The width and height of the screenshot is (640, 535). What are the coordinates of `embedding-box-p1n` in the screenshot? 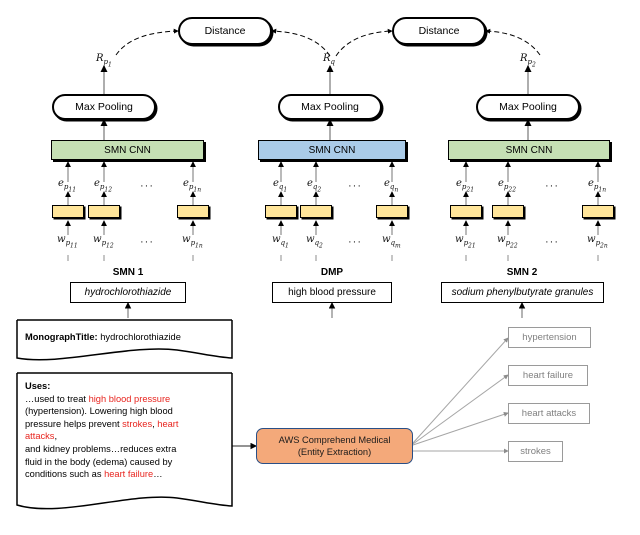 It's located at (193, 211).